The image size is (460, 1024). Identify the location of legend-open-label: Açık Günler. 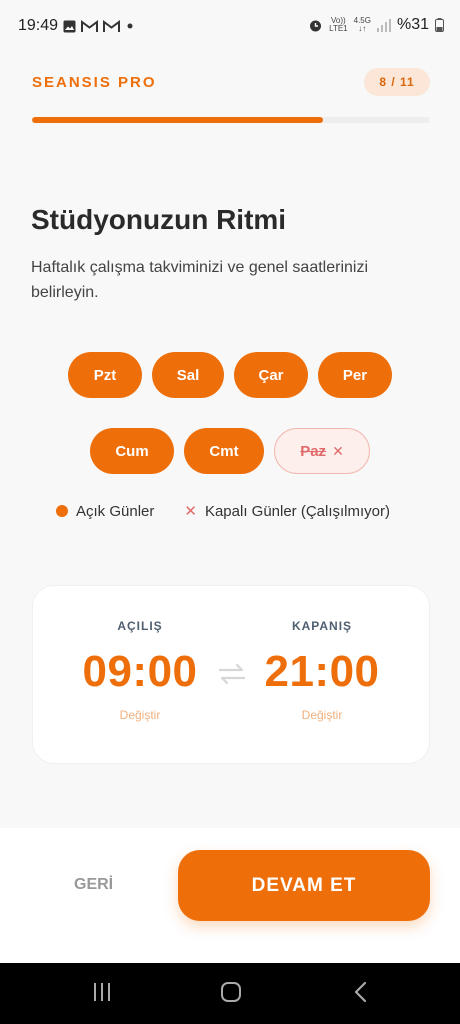
(115, 511).